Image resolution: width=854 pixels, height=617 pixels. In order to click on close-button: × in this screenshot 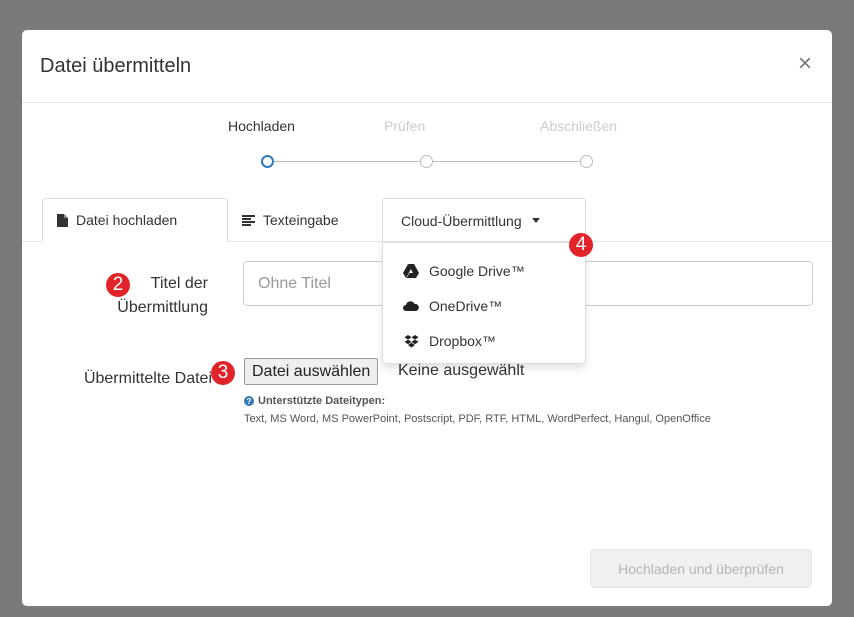, I will do `click(805, 64)`.